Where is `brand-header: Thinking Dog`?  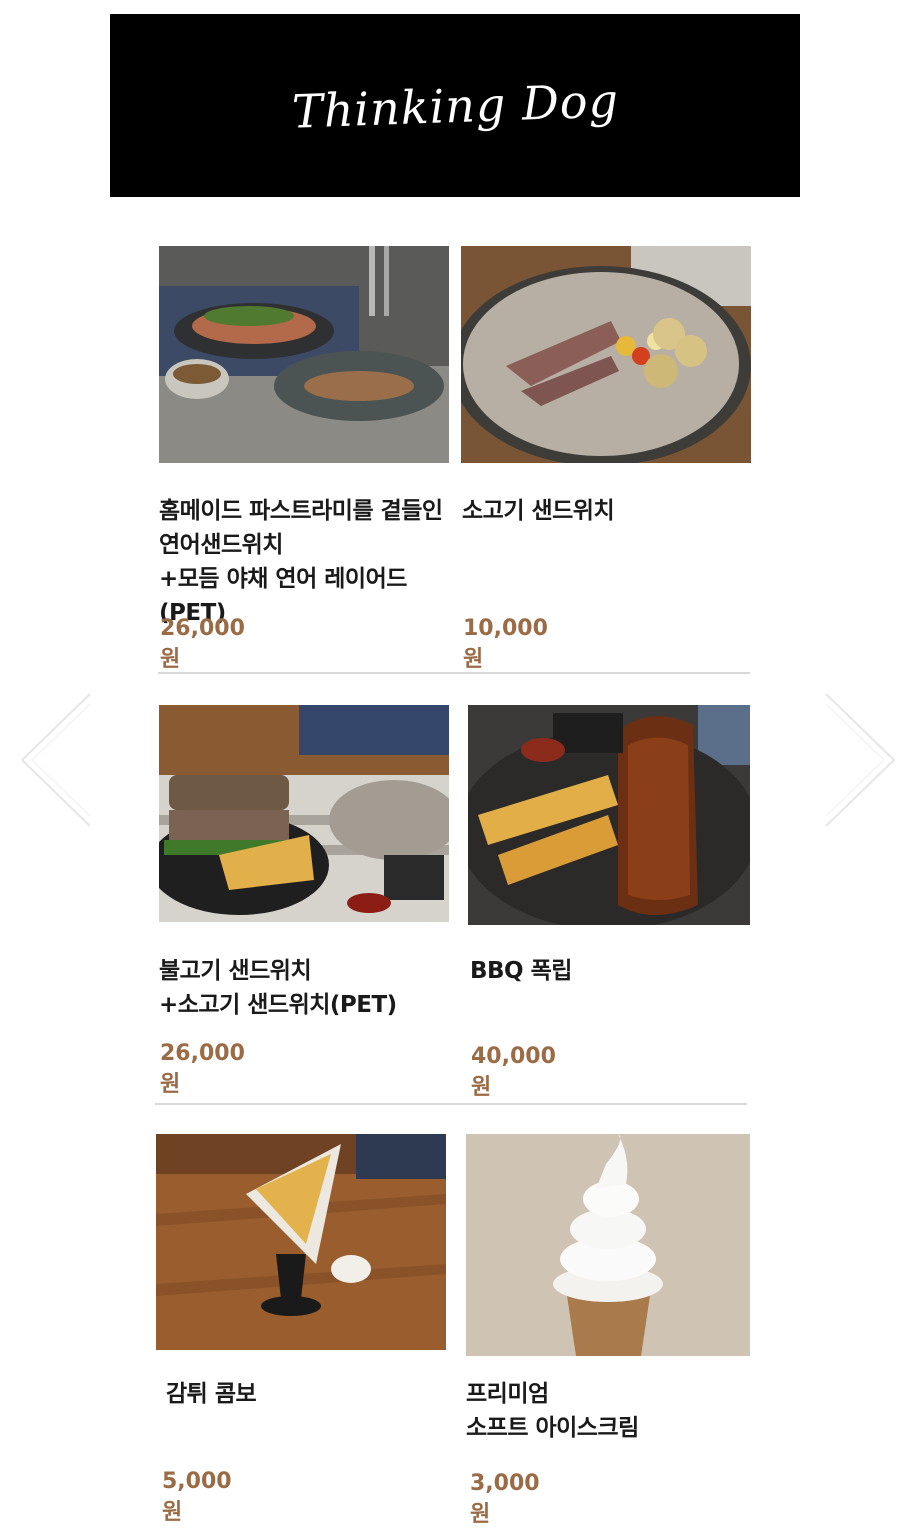
brand-header: Thinking Dog is located at coordinates (455, 105).